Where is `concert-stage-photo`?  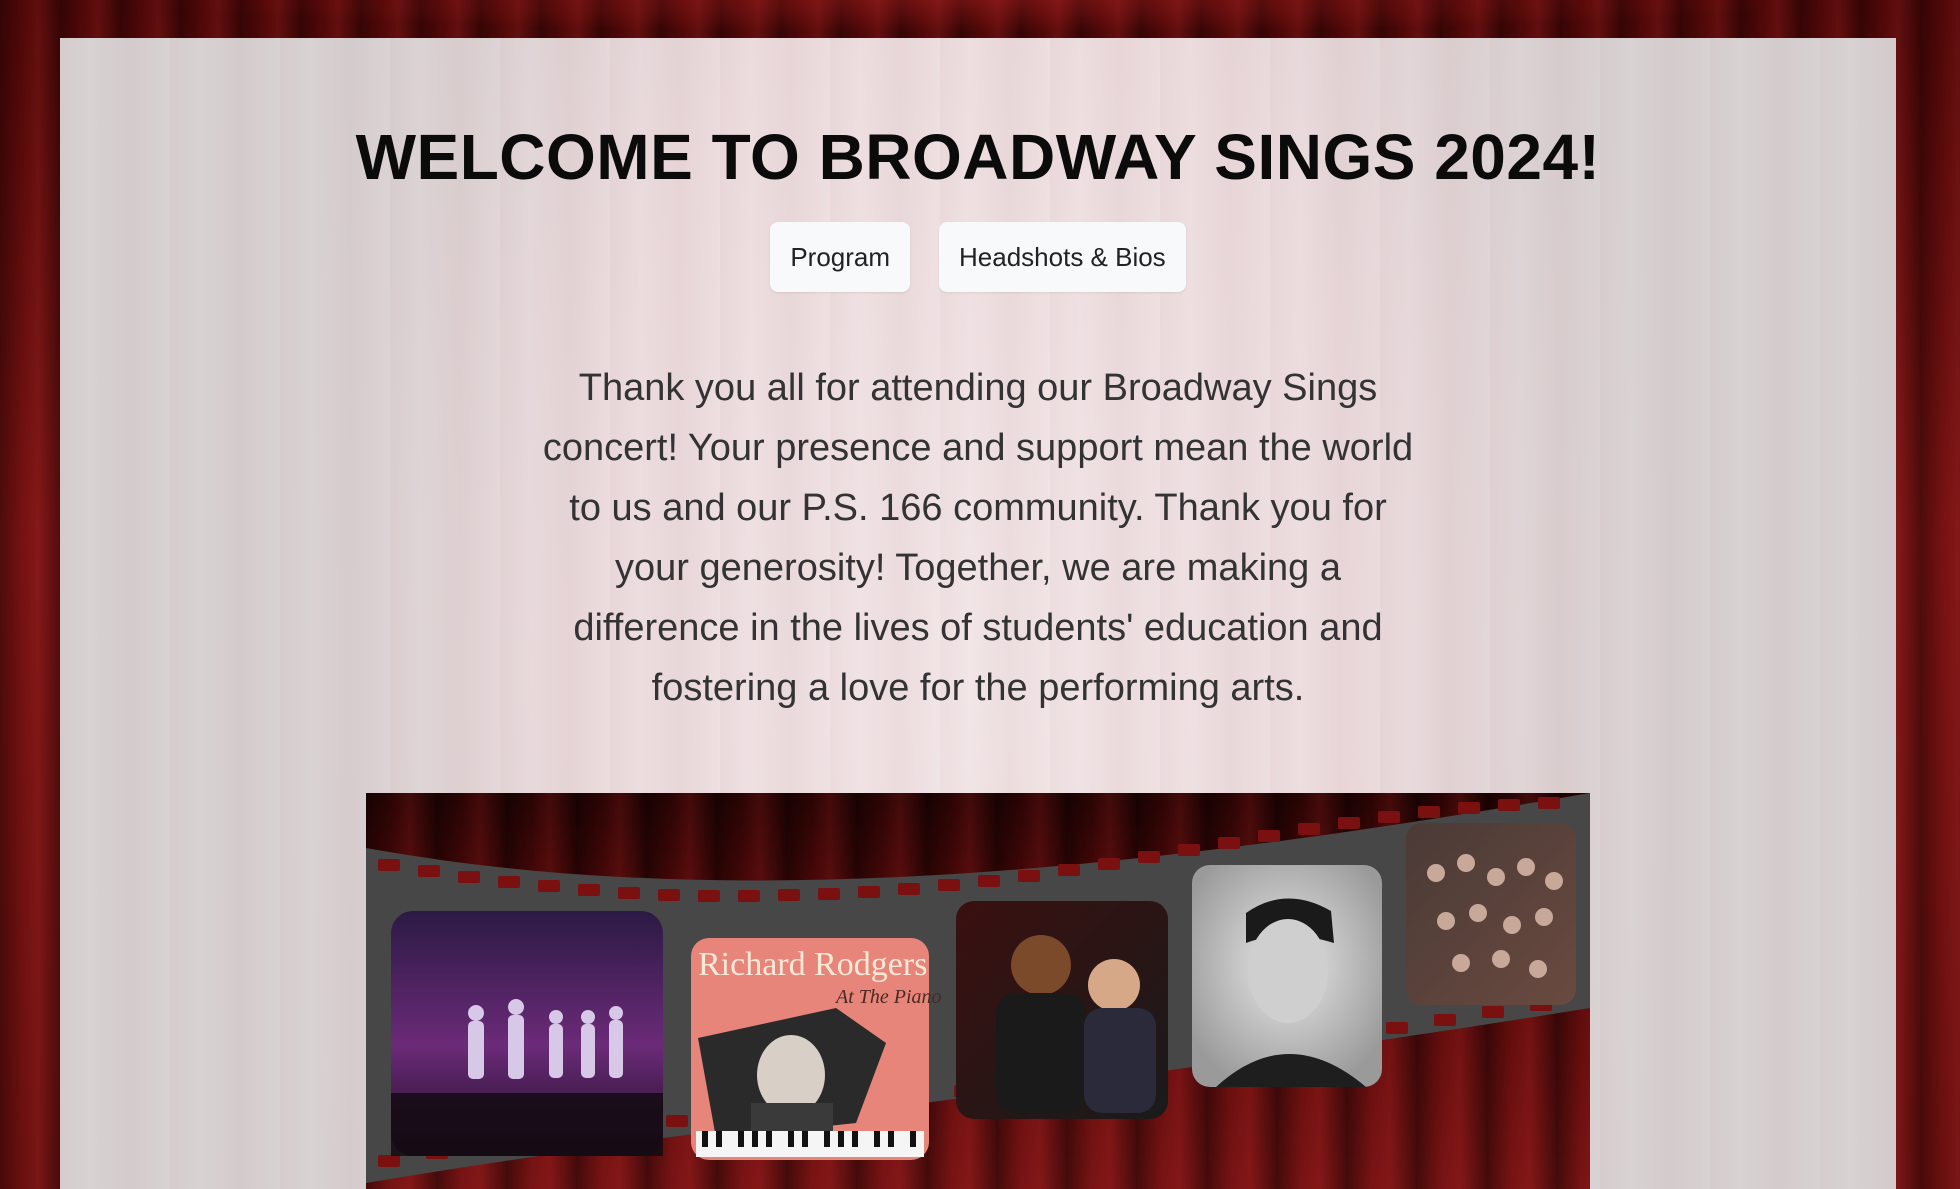 concert-stage-photo is located at coordinates (527, 1033).